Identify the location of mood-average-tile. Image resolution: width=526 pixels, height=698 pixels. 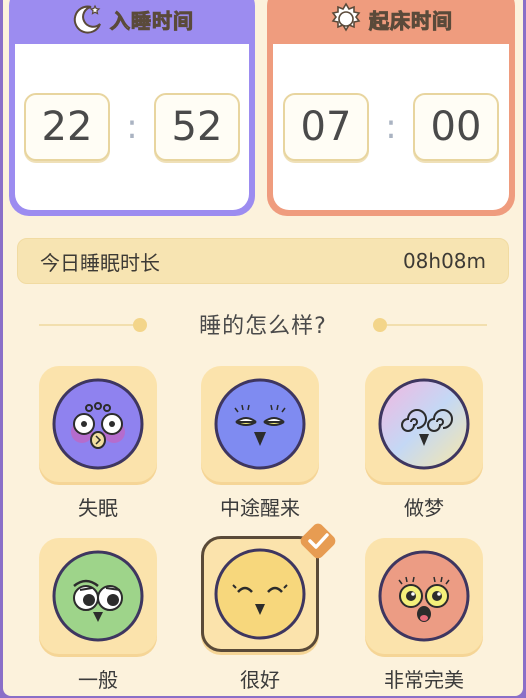
(98, 596).